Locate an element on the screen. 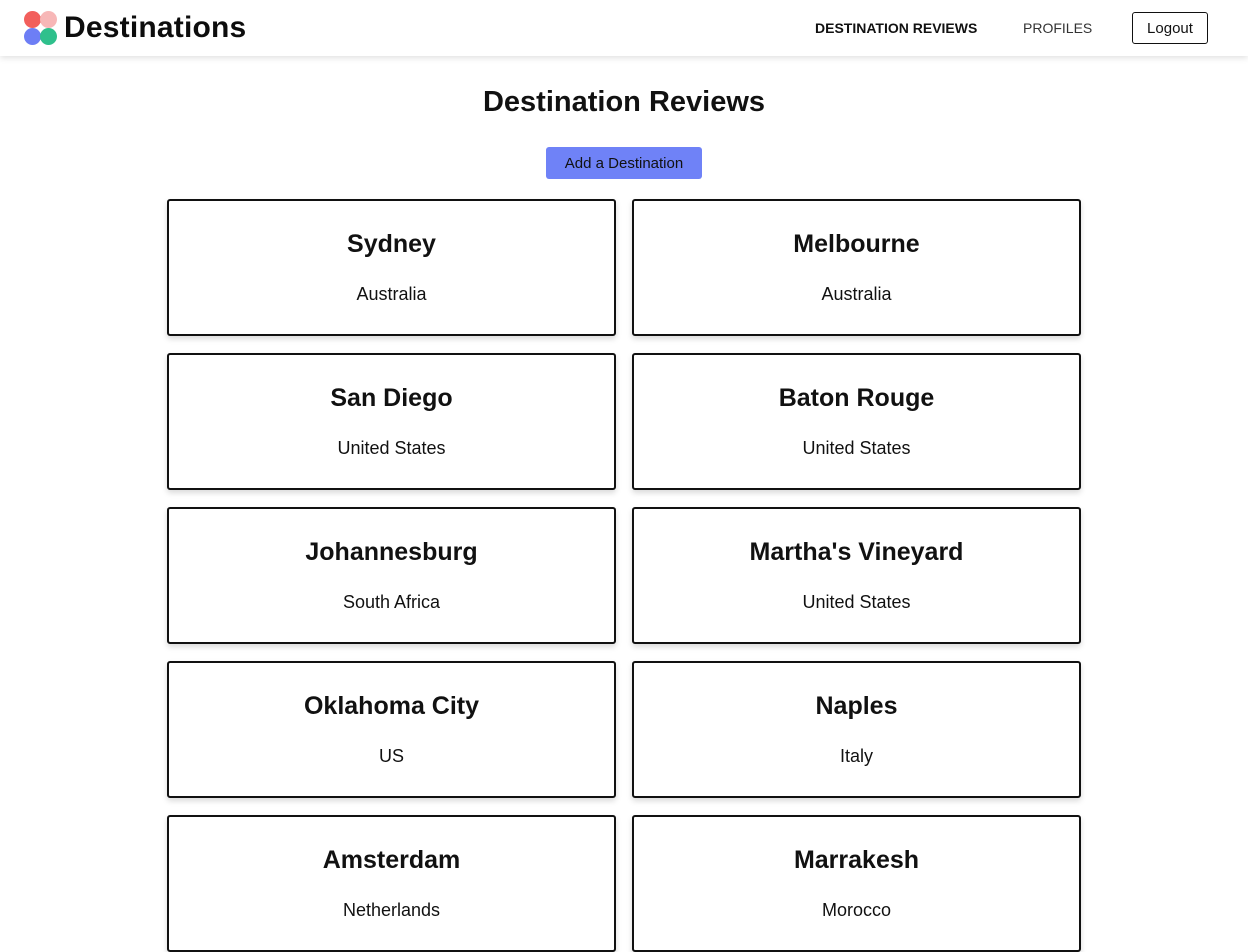  destination-country: Italy is located at coordinates (856, 756).